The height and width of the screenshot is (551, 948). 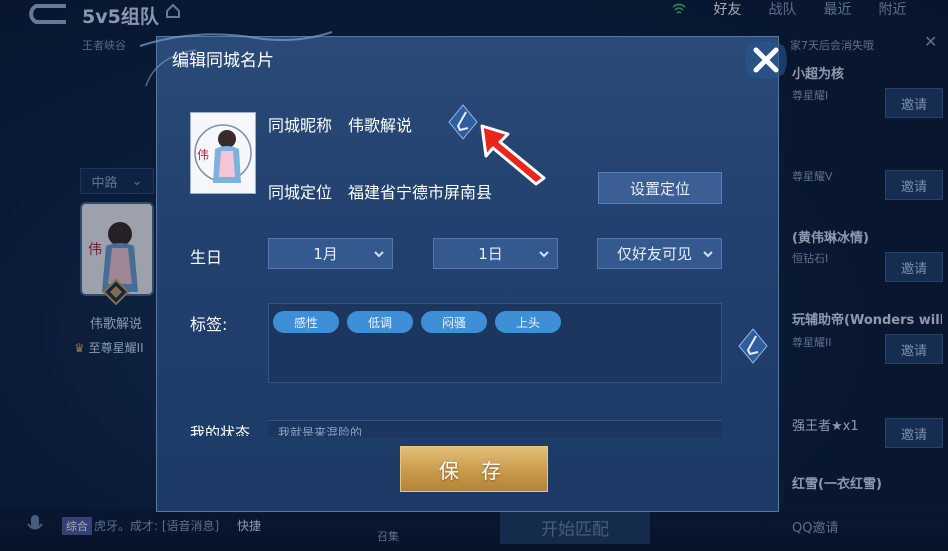 What do you see at coordinates (320, 431) in the screenshot?
I see `status-value: 我就是来混险的` at bounding box center [320, 431].